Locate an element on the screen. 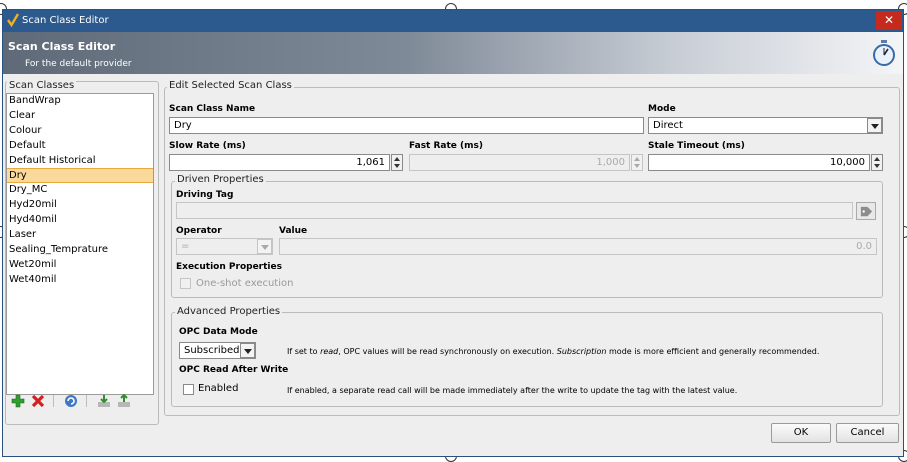 Image resolution: width=907 pixels, height=462 pixels. list-item: Laser is located at coordinates (80, 235).